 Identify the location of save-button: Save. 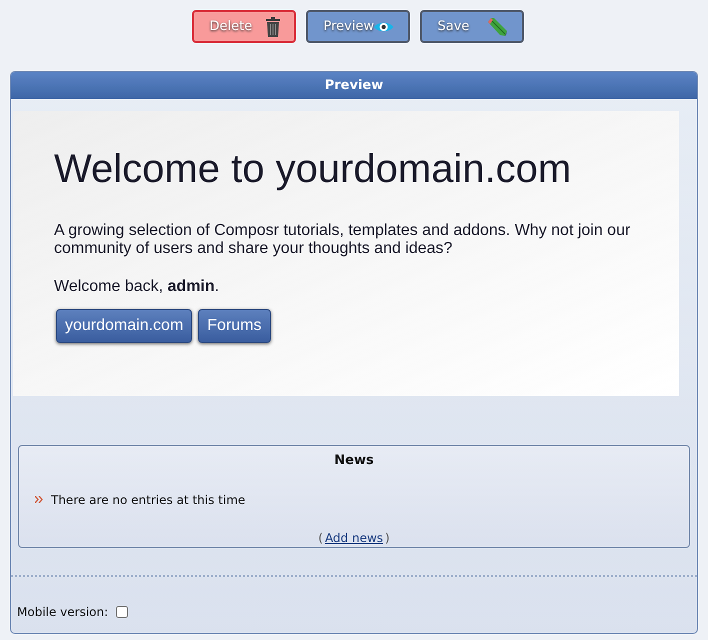
(472, 26).